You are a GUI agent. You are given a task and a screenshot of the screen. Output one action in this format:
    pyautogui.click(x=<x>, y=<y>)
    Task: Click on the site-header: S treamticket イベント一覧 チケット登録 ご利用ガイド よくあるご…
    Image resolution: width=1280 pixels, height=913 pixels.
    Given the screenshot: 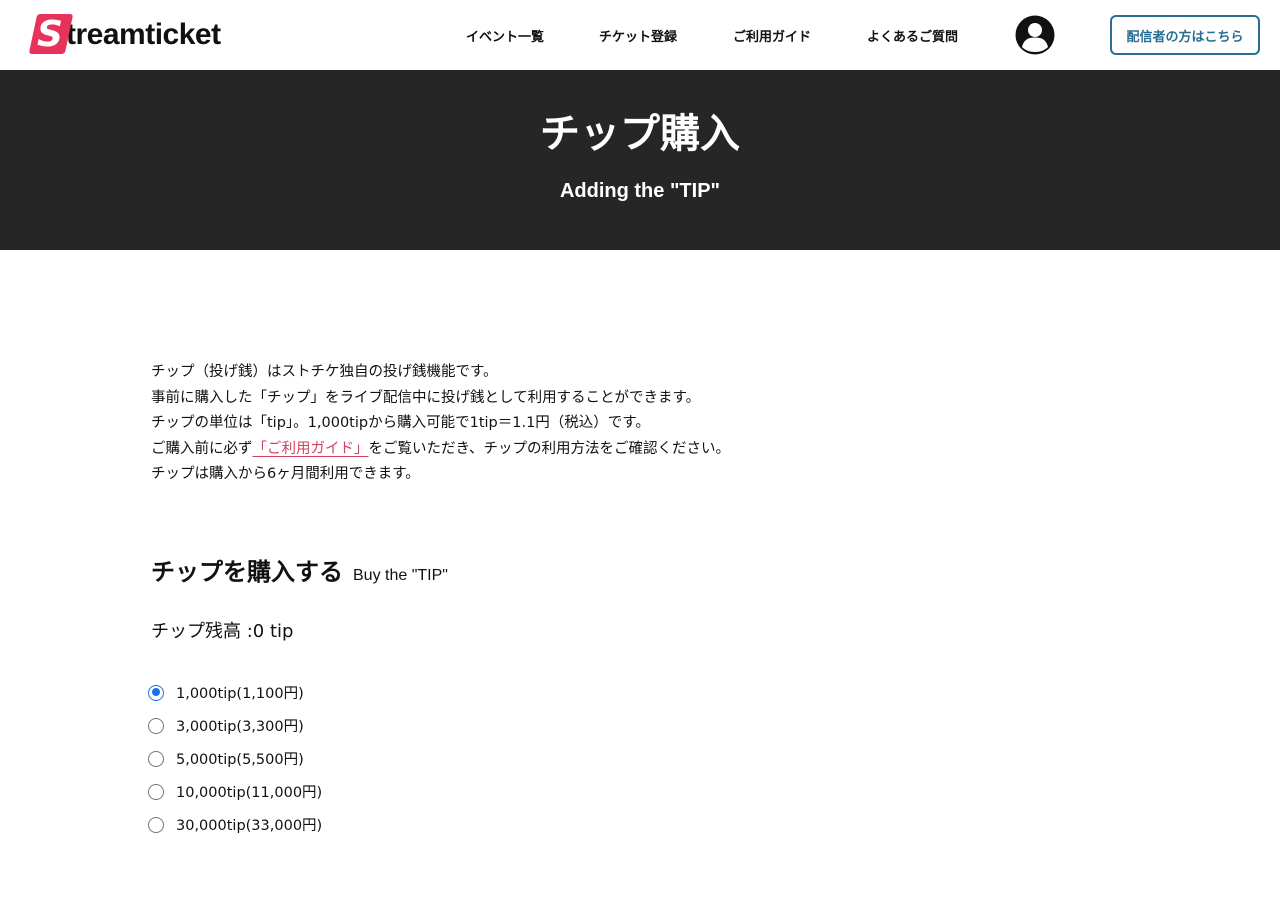 What is the action you would take?
    pyautogui.click(x=640, y=35)
    